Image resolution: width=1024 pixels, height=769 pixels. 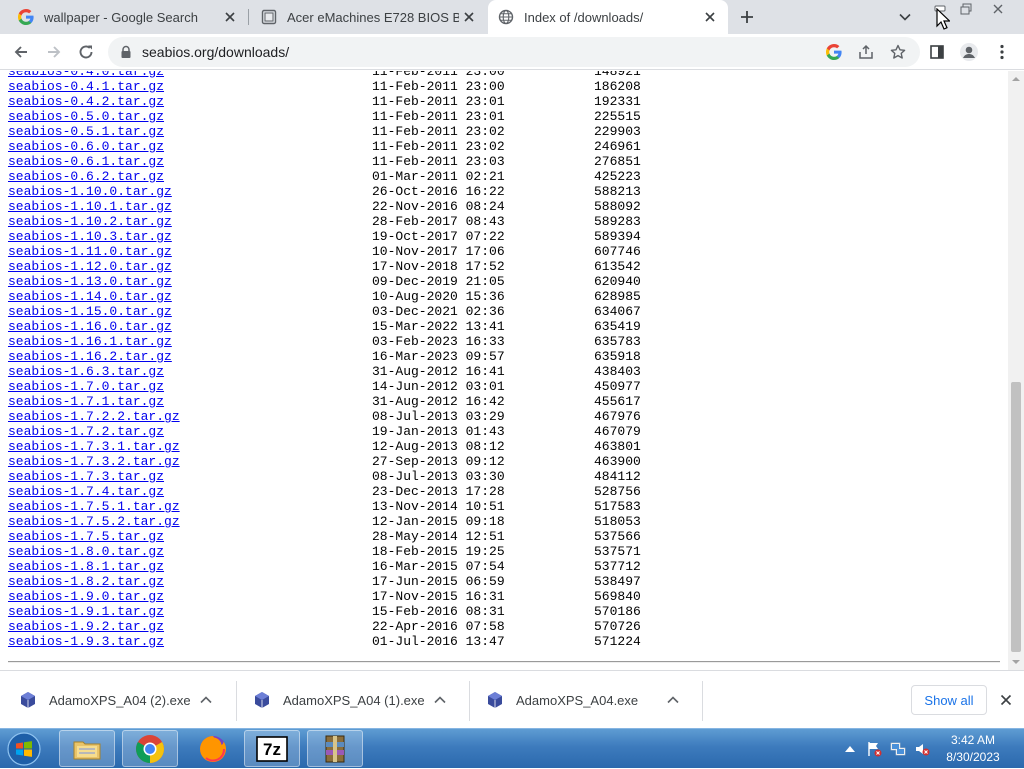 I want to click on file-link: seabios-1.10.2.tar.gz, so click(x=90, y=221).